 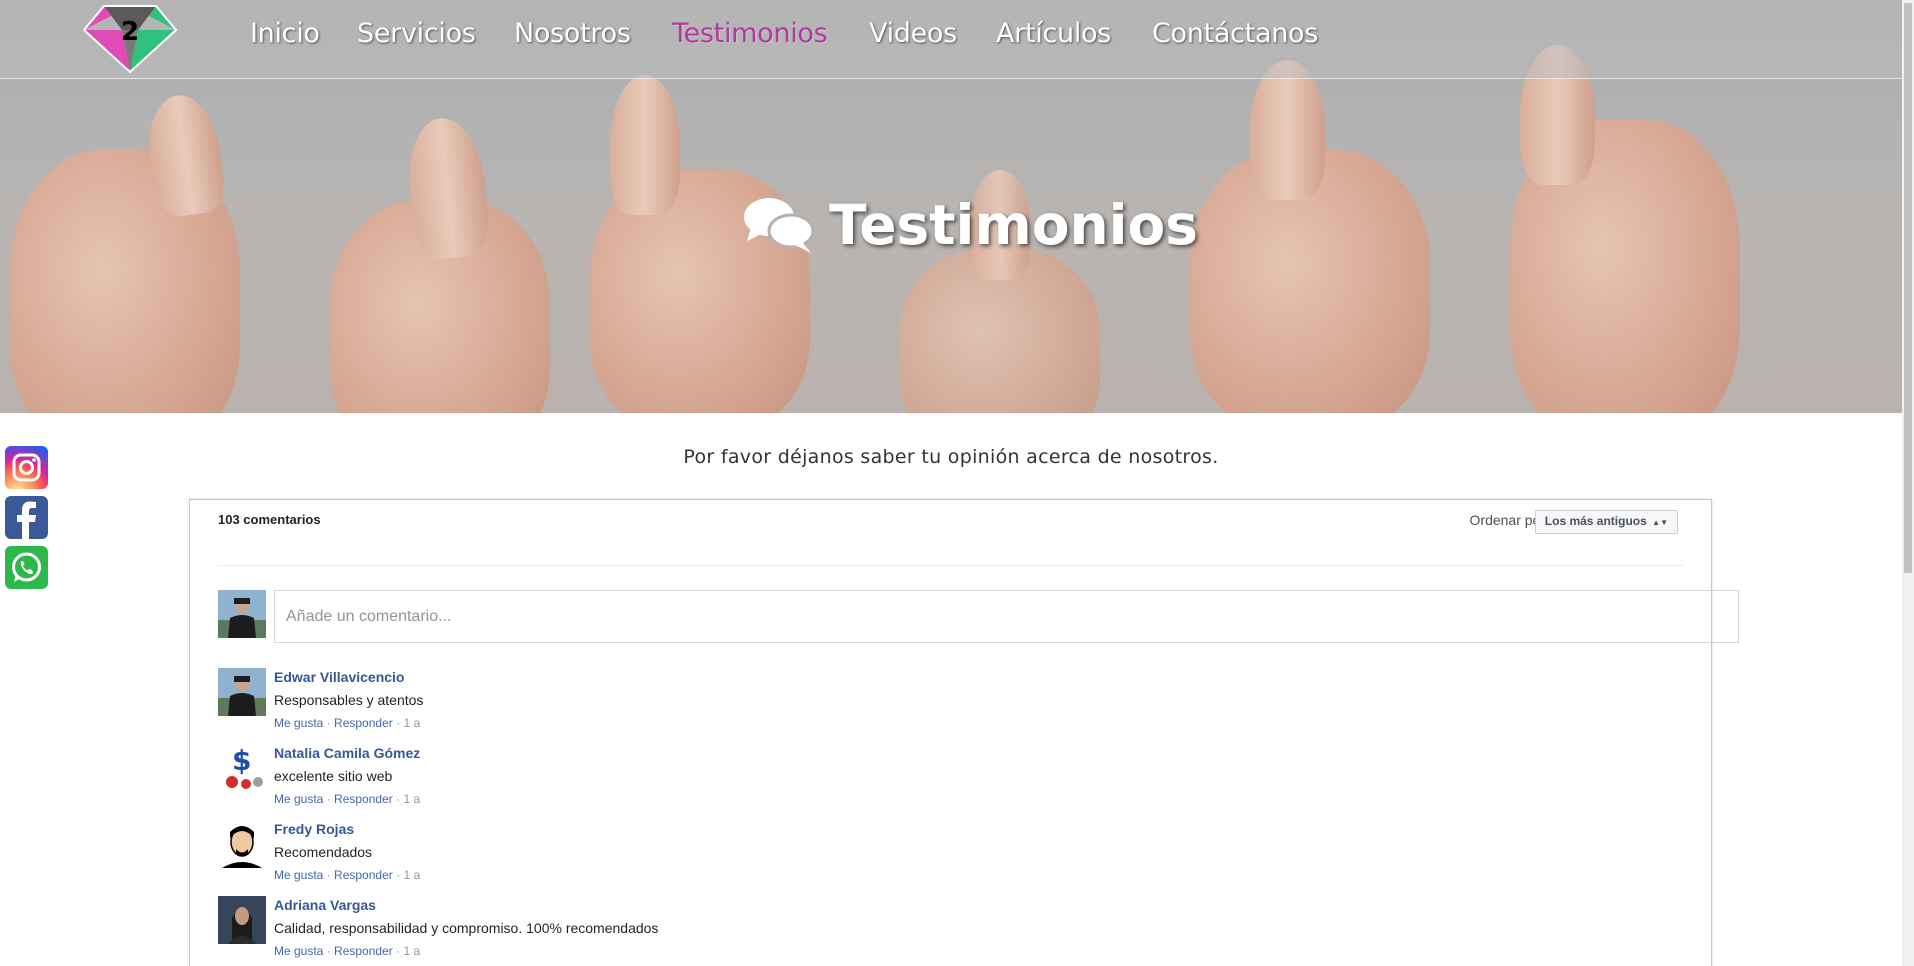 I want to click on whatsapp-icon, so click(x=26, y=567).